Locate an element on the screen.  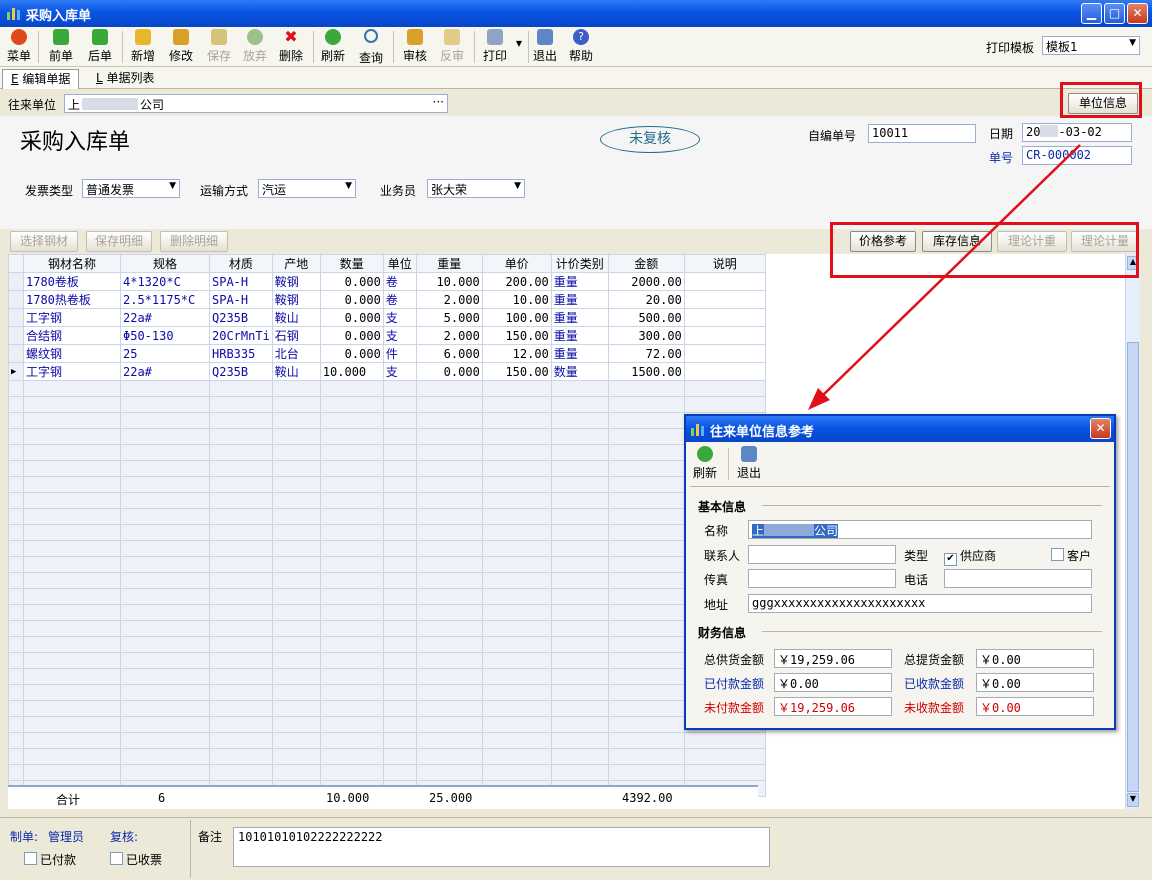
save-button: 保存 is located at coordinates (219, 47).